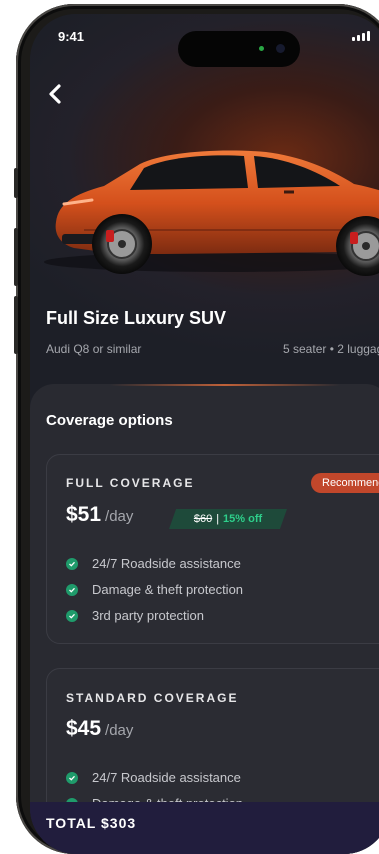 This screenshot has width=379, height=854. I want to click on coverage-section-title: Coverage options, so click(109, 420).